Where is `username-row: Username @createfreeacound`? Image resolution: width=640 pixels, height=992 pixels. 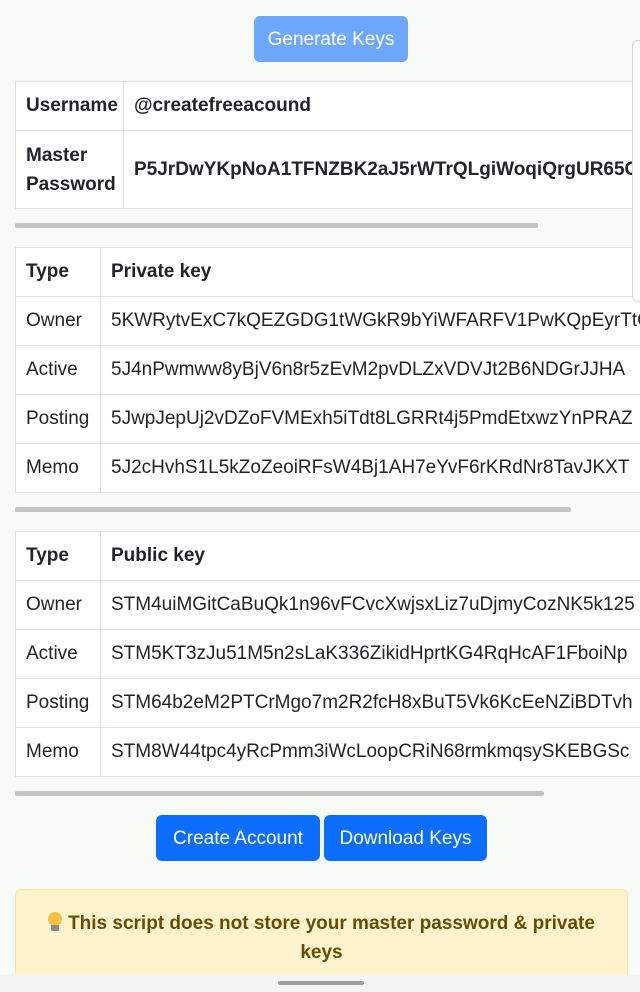
username-row: Username @createfreeacound is located at coordinates (327, 106).